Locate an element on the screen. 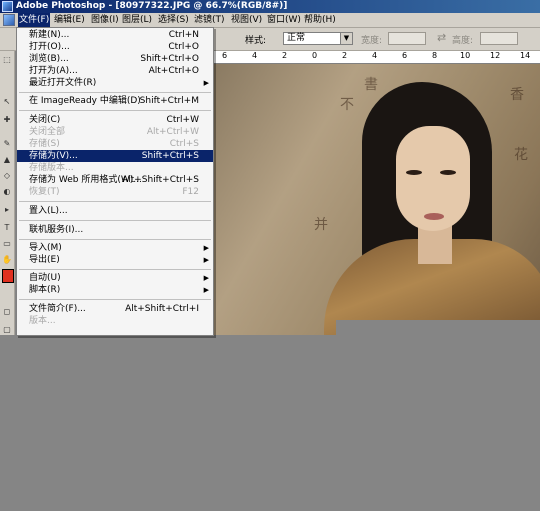 The height and width of the screenshot is (511, 540). style-select: 正常 ▼ is located at coordinates (318, 38).